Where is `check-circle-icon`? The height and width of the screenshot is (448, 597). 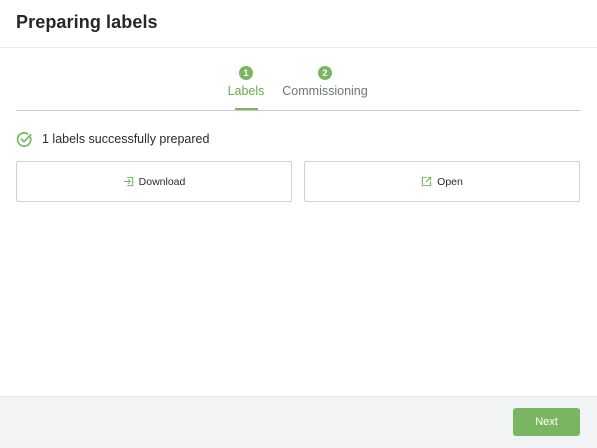
check-circle-icon is located at coordinates (24, 139).